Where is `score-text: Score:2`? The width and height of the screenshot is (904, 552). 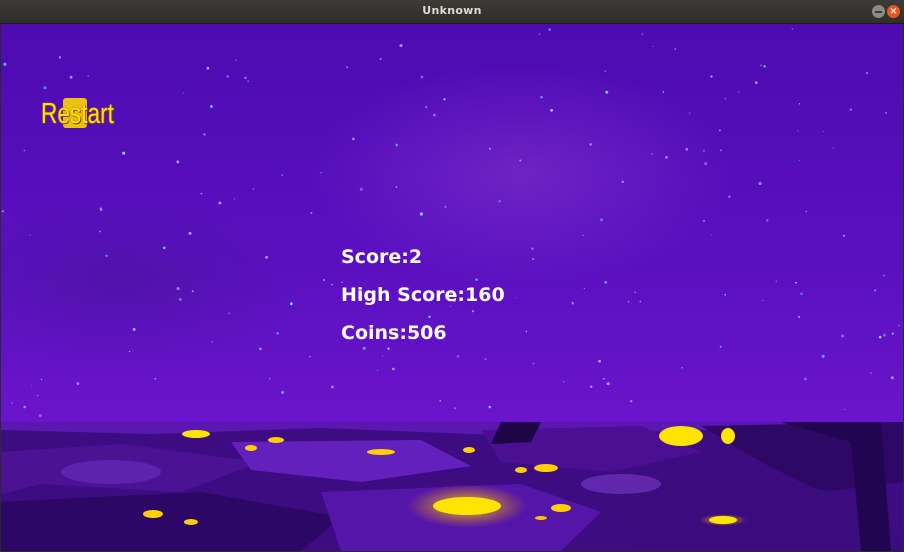 score-text: Score:2 is located at coordinates (382, 257).